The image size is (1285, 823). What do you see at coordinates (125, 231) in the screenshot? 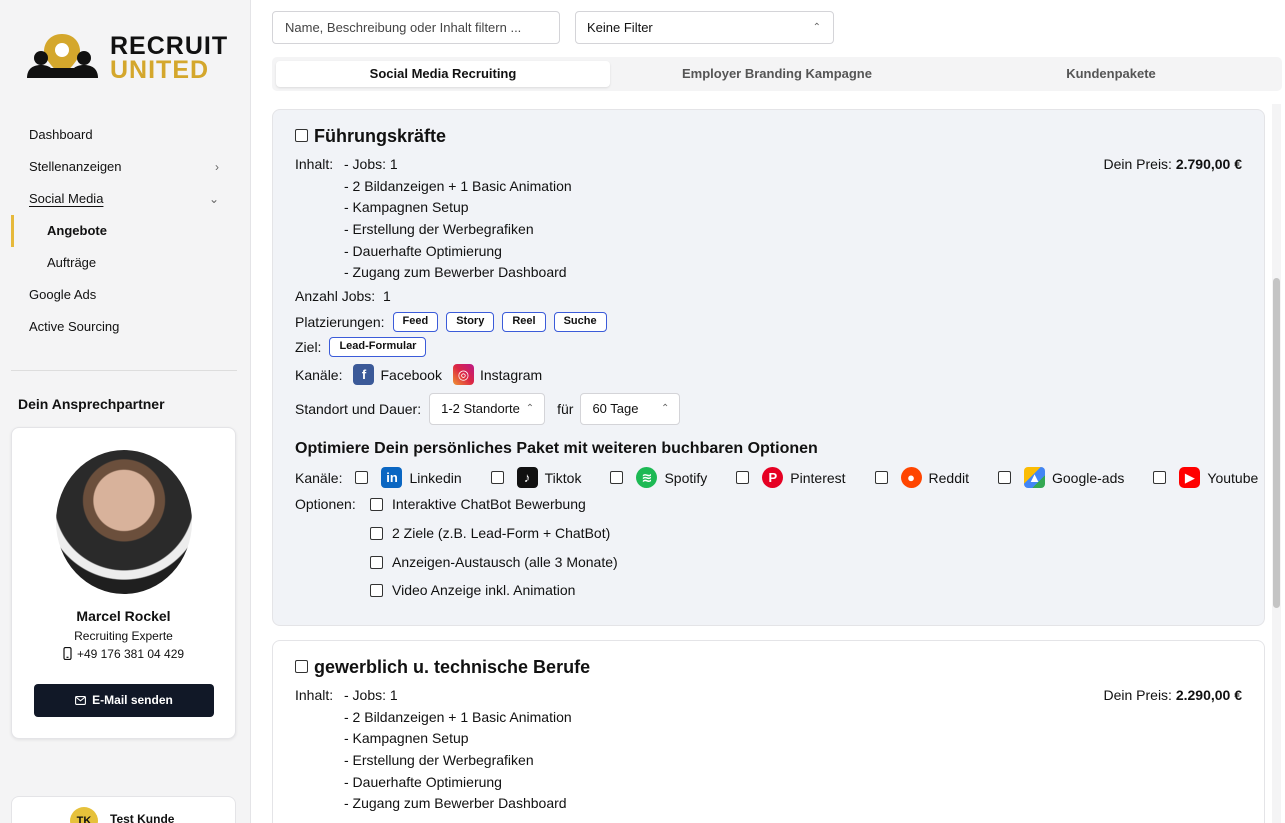
I see `sidebar-item-angebote: Angebote` at bounding box center [125, 231].